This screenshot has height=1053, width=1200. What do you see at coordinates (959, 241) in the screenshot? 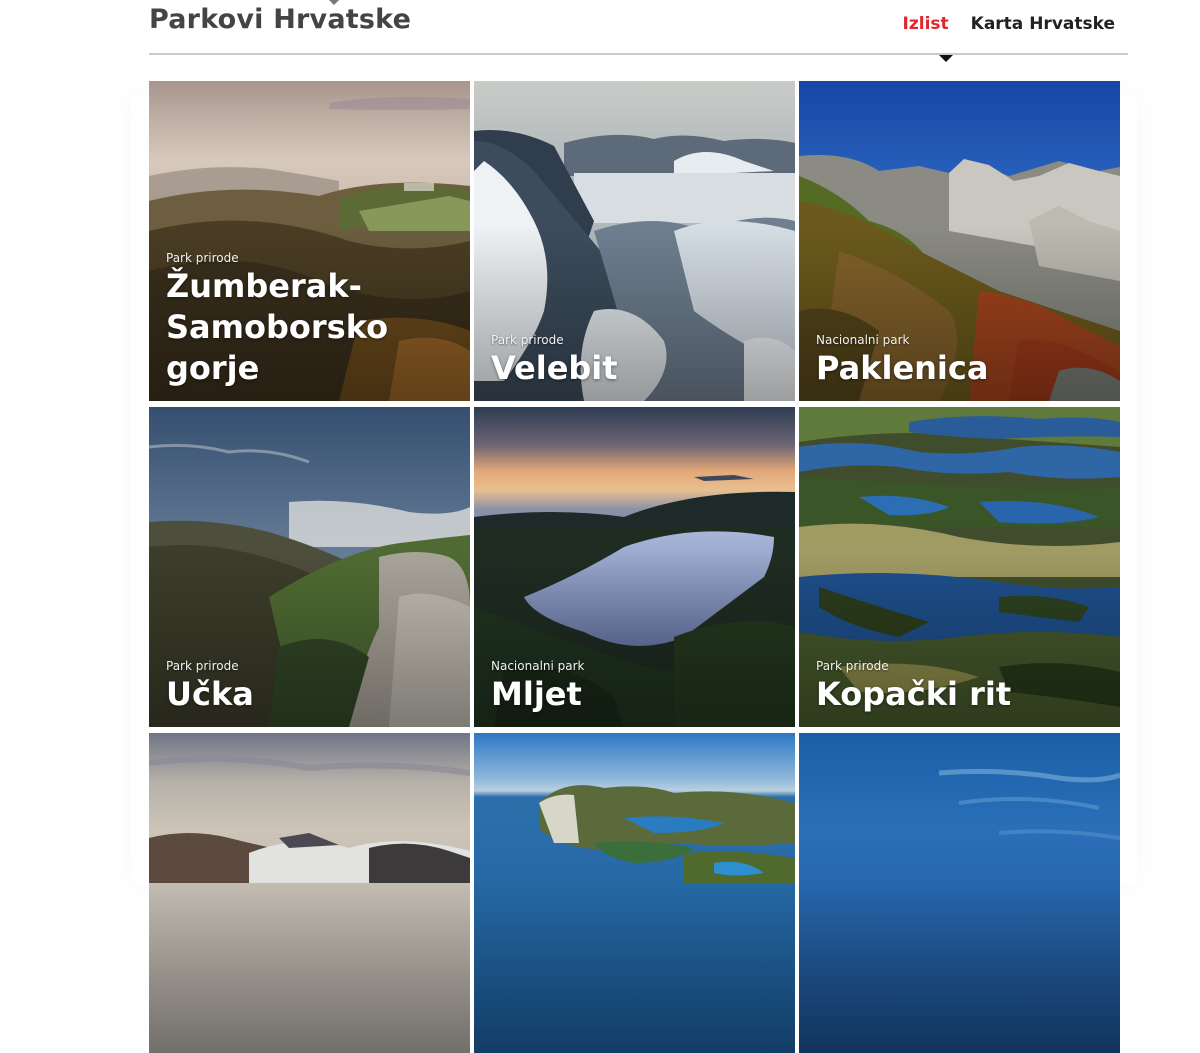
I see `park-card-paklenica: Nacionalni park Paklenica` at bounding box center [959, 241].